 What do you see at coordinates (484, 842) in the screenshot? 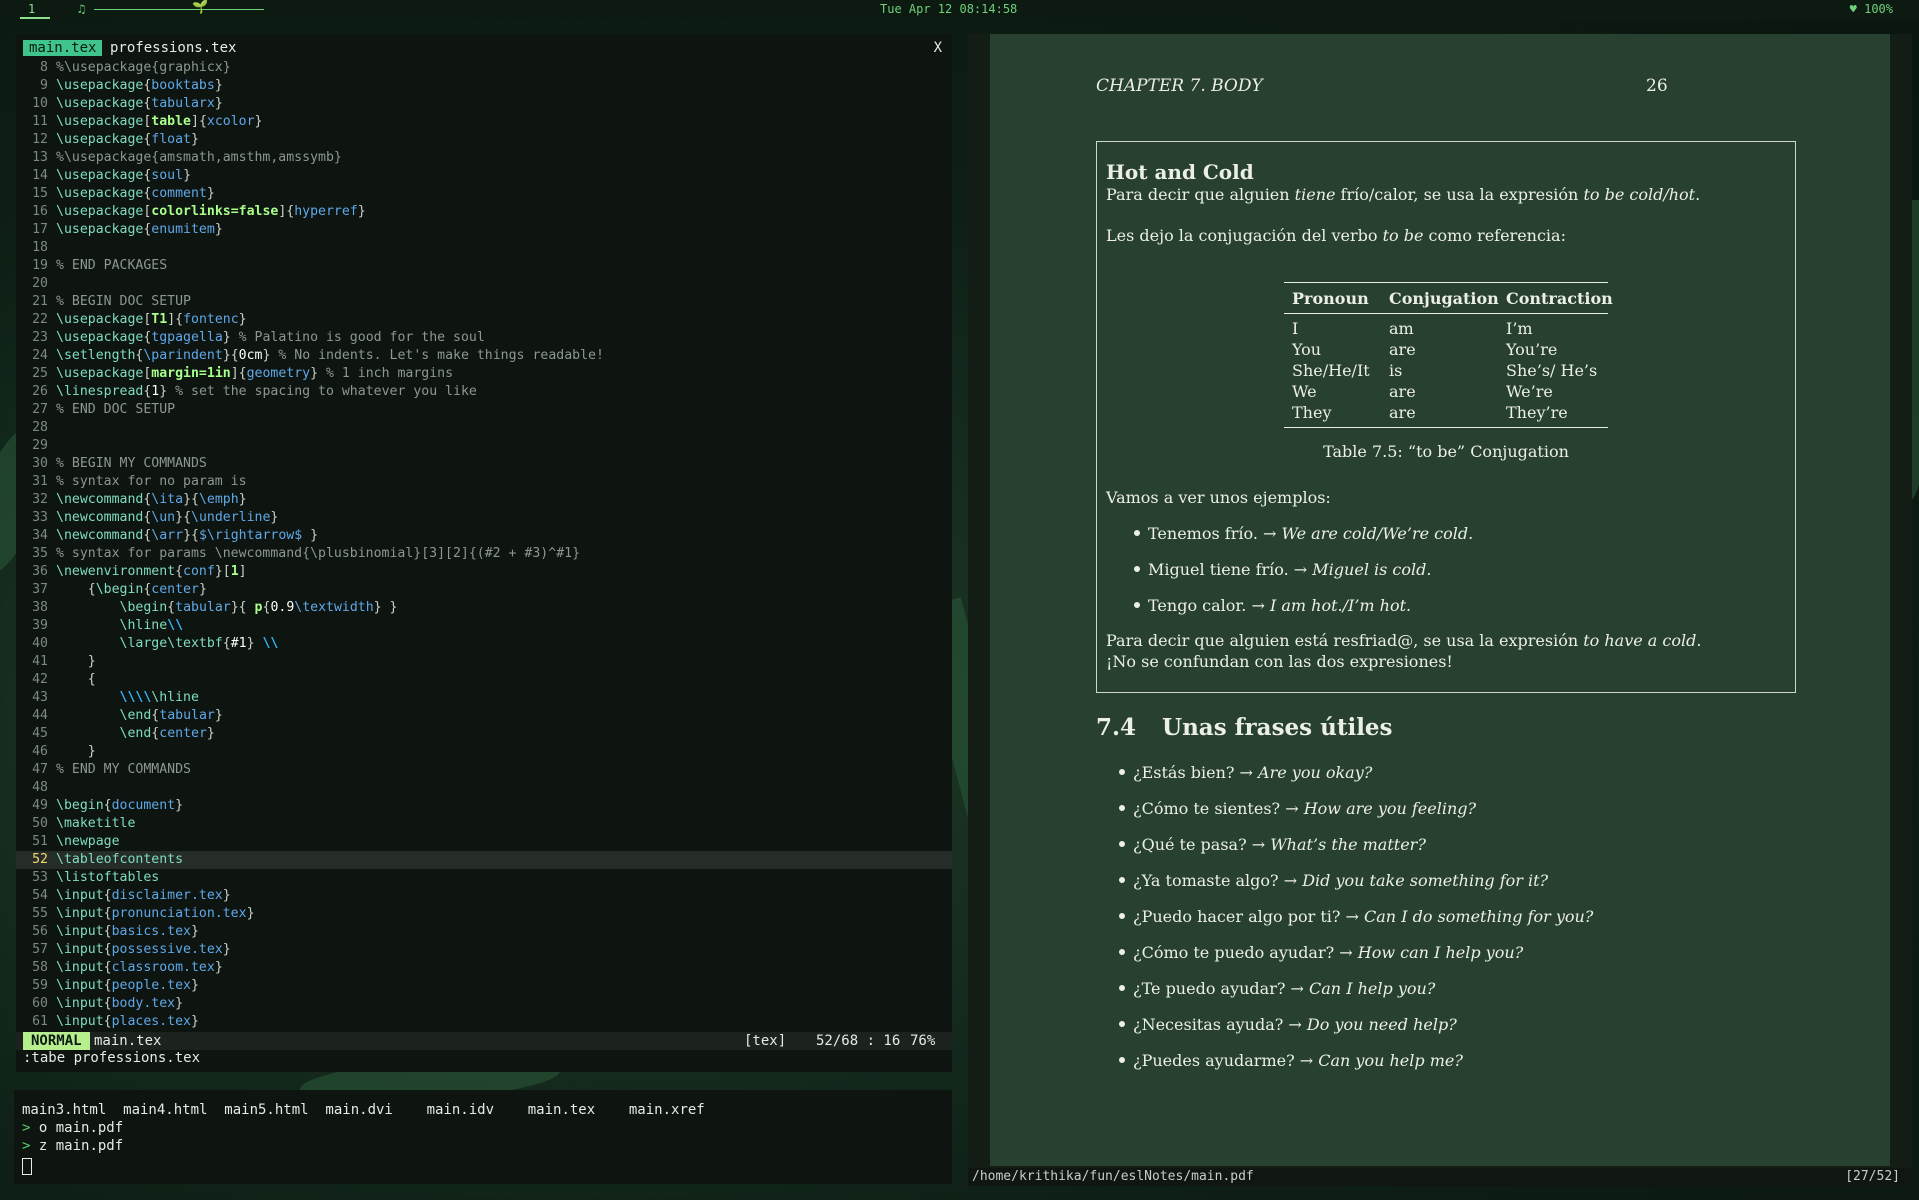
I see `code-line: 51 \newpage` at bounding box center [484, 842].